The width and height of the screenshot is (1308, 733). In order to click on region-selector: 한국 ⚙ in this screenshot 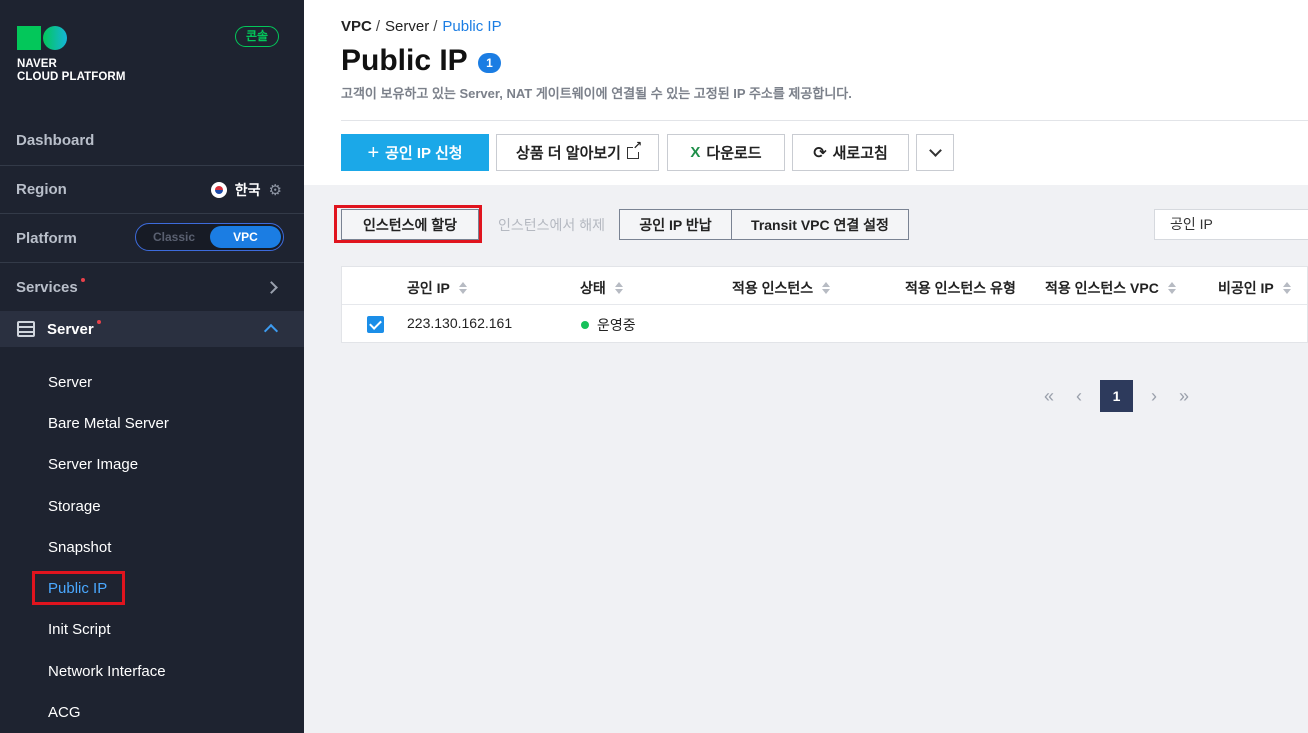, I will do `click(246, 190)`.